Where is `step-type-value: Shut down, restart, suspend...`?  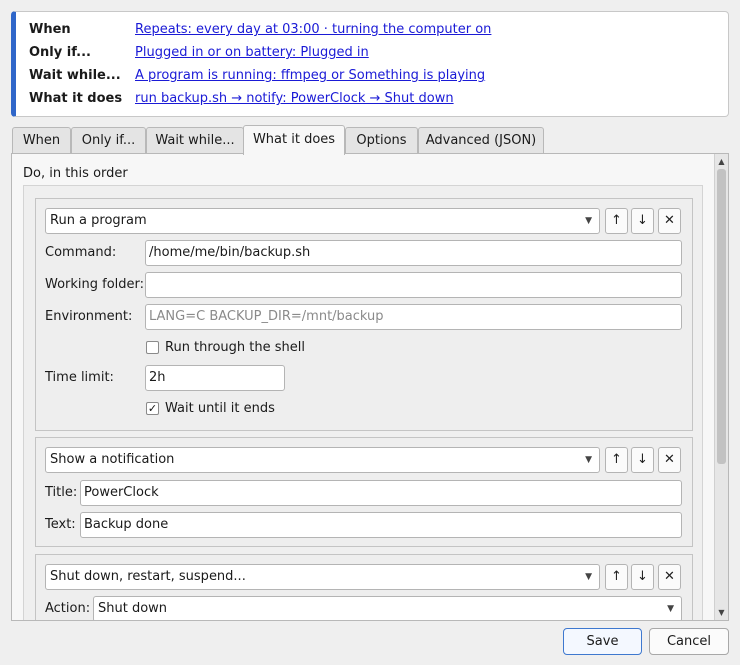 step-type-value: Shut down, restart, suspend... is located at coordinates (148, 576).